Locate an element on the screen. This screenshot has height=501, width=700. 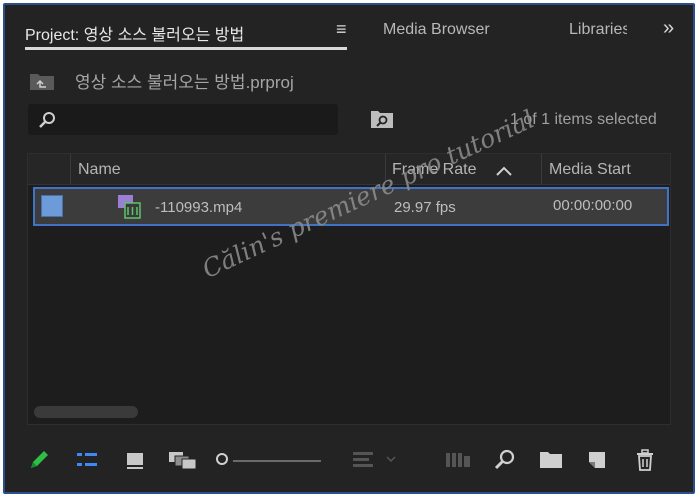
icon-view-icon is located at coordinates (135, 460).